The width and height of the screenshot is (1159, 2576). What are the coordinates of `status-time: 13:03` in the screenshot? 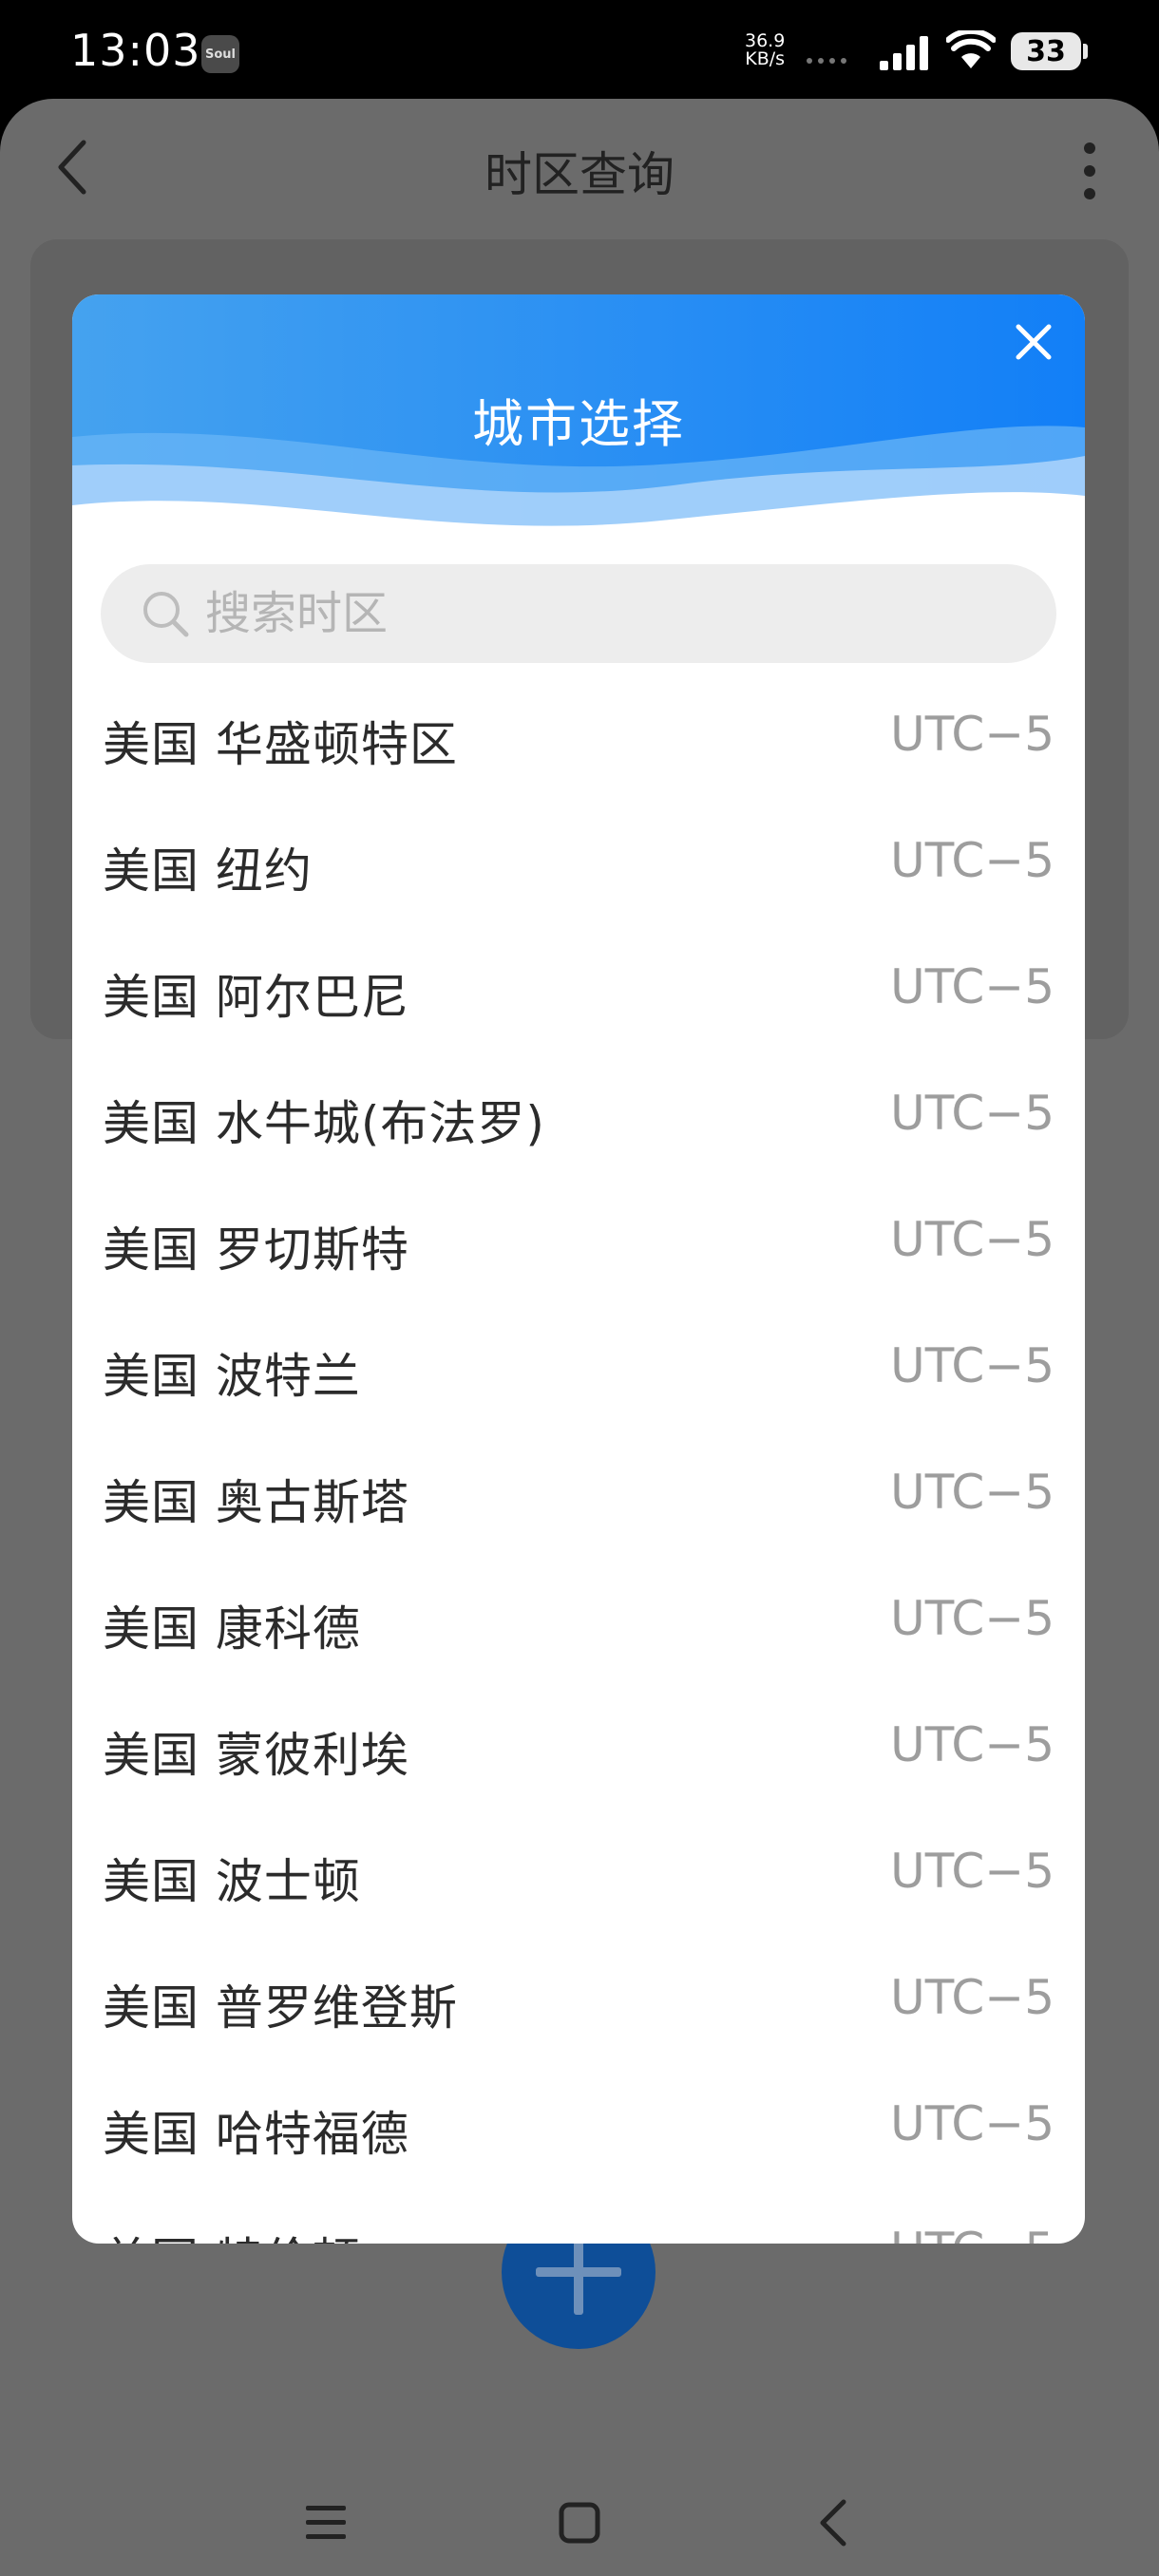 It's located at (135, 50).